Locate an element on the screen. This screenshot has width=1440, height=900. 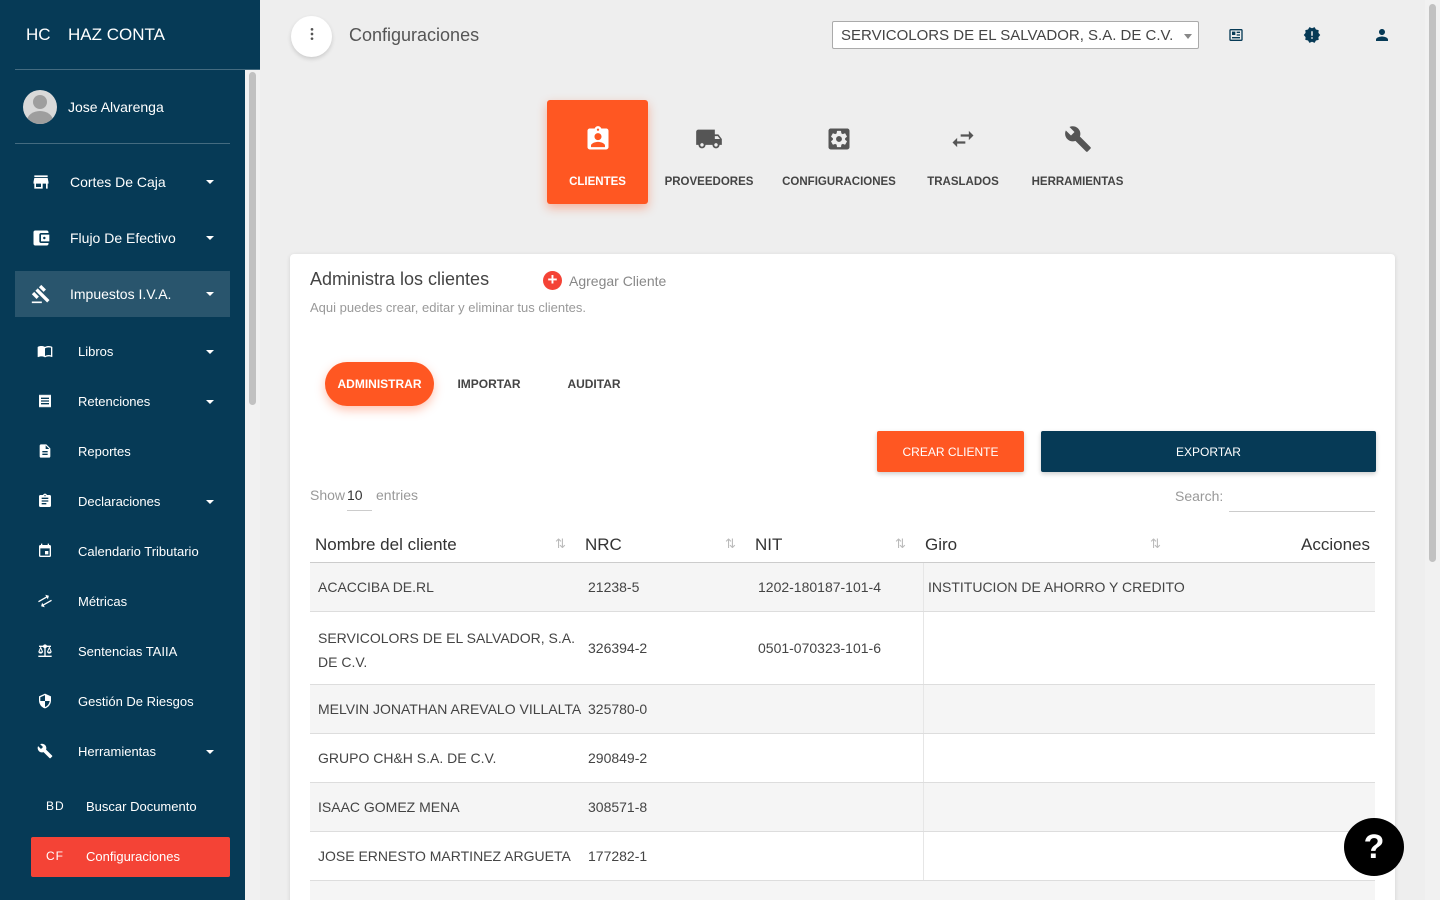
cell-nrc: 21238-5 is located at coordinates (614, 587).